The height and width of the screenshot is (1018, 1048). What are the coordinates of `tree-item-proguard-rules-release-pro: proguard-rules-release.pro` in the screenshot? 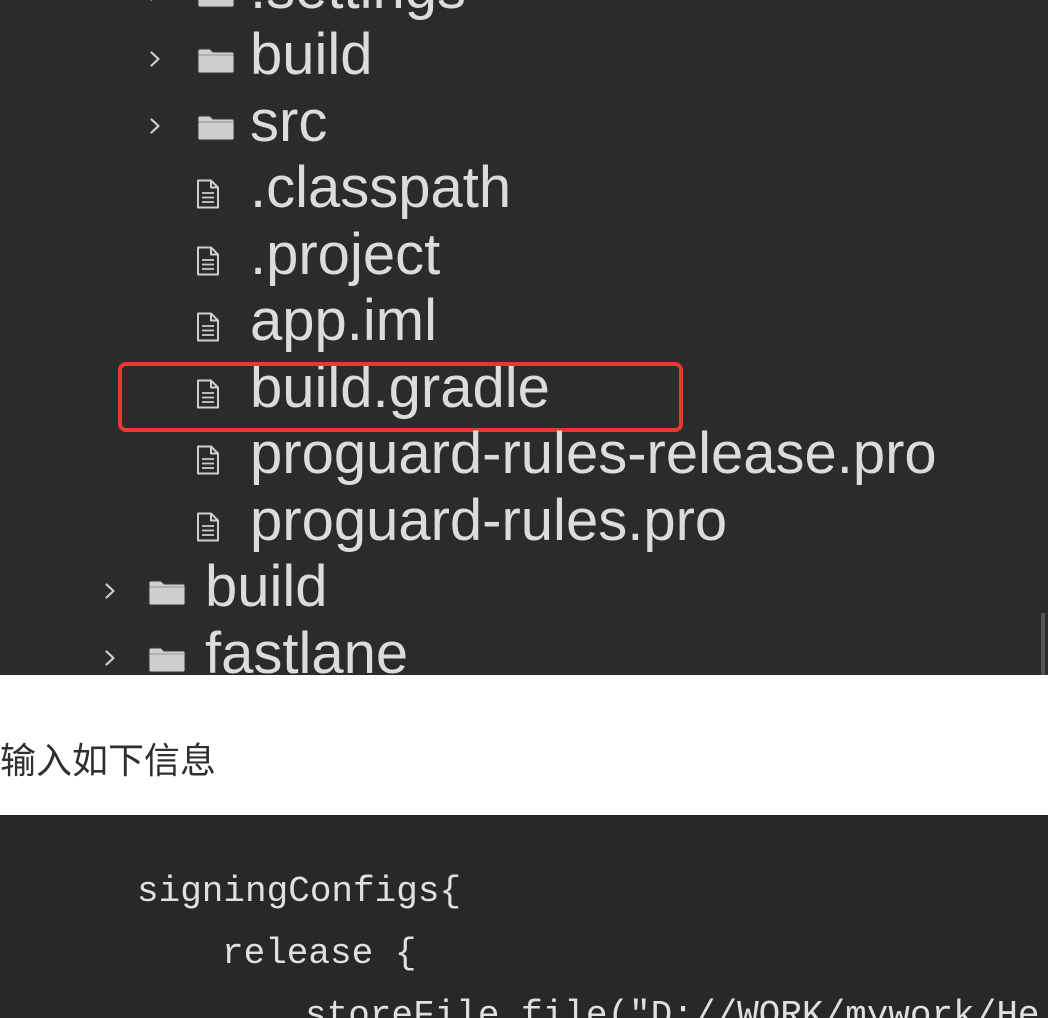 It's located at (524, 454).